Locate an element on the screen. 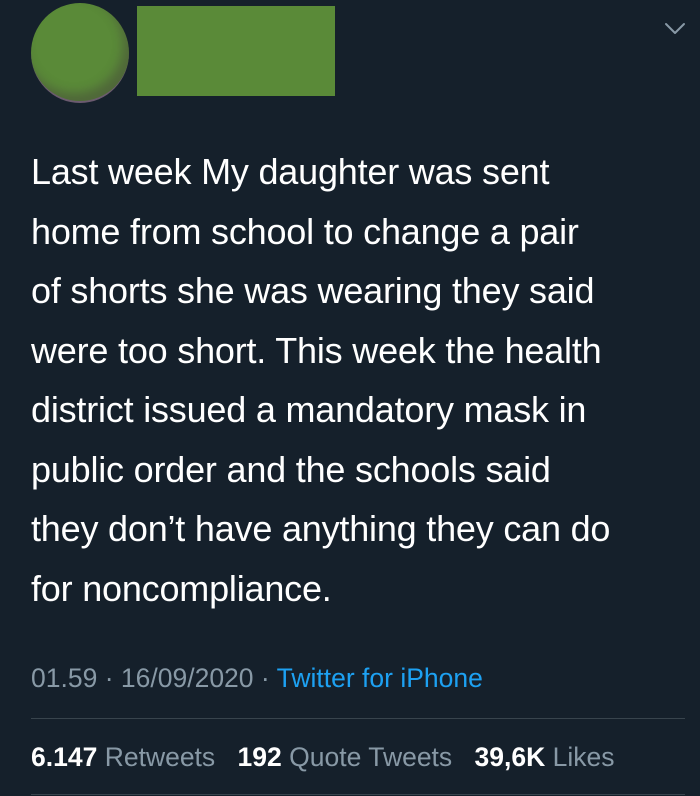  tweet-meta: 01.59 · 16/09/2020 · Twitter for iPhone is located at coordinates (257, 678).